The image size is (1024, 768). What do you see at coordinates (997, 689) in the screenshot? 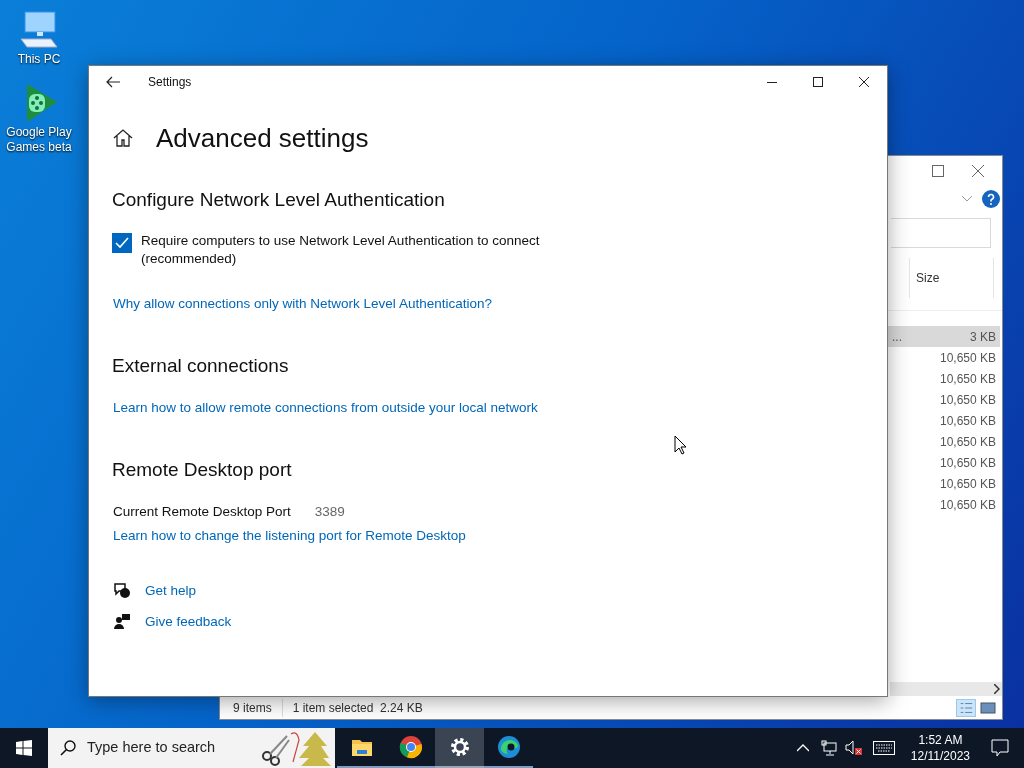
I see `scroll-right-icon` at bounding box center [997, 689].